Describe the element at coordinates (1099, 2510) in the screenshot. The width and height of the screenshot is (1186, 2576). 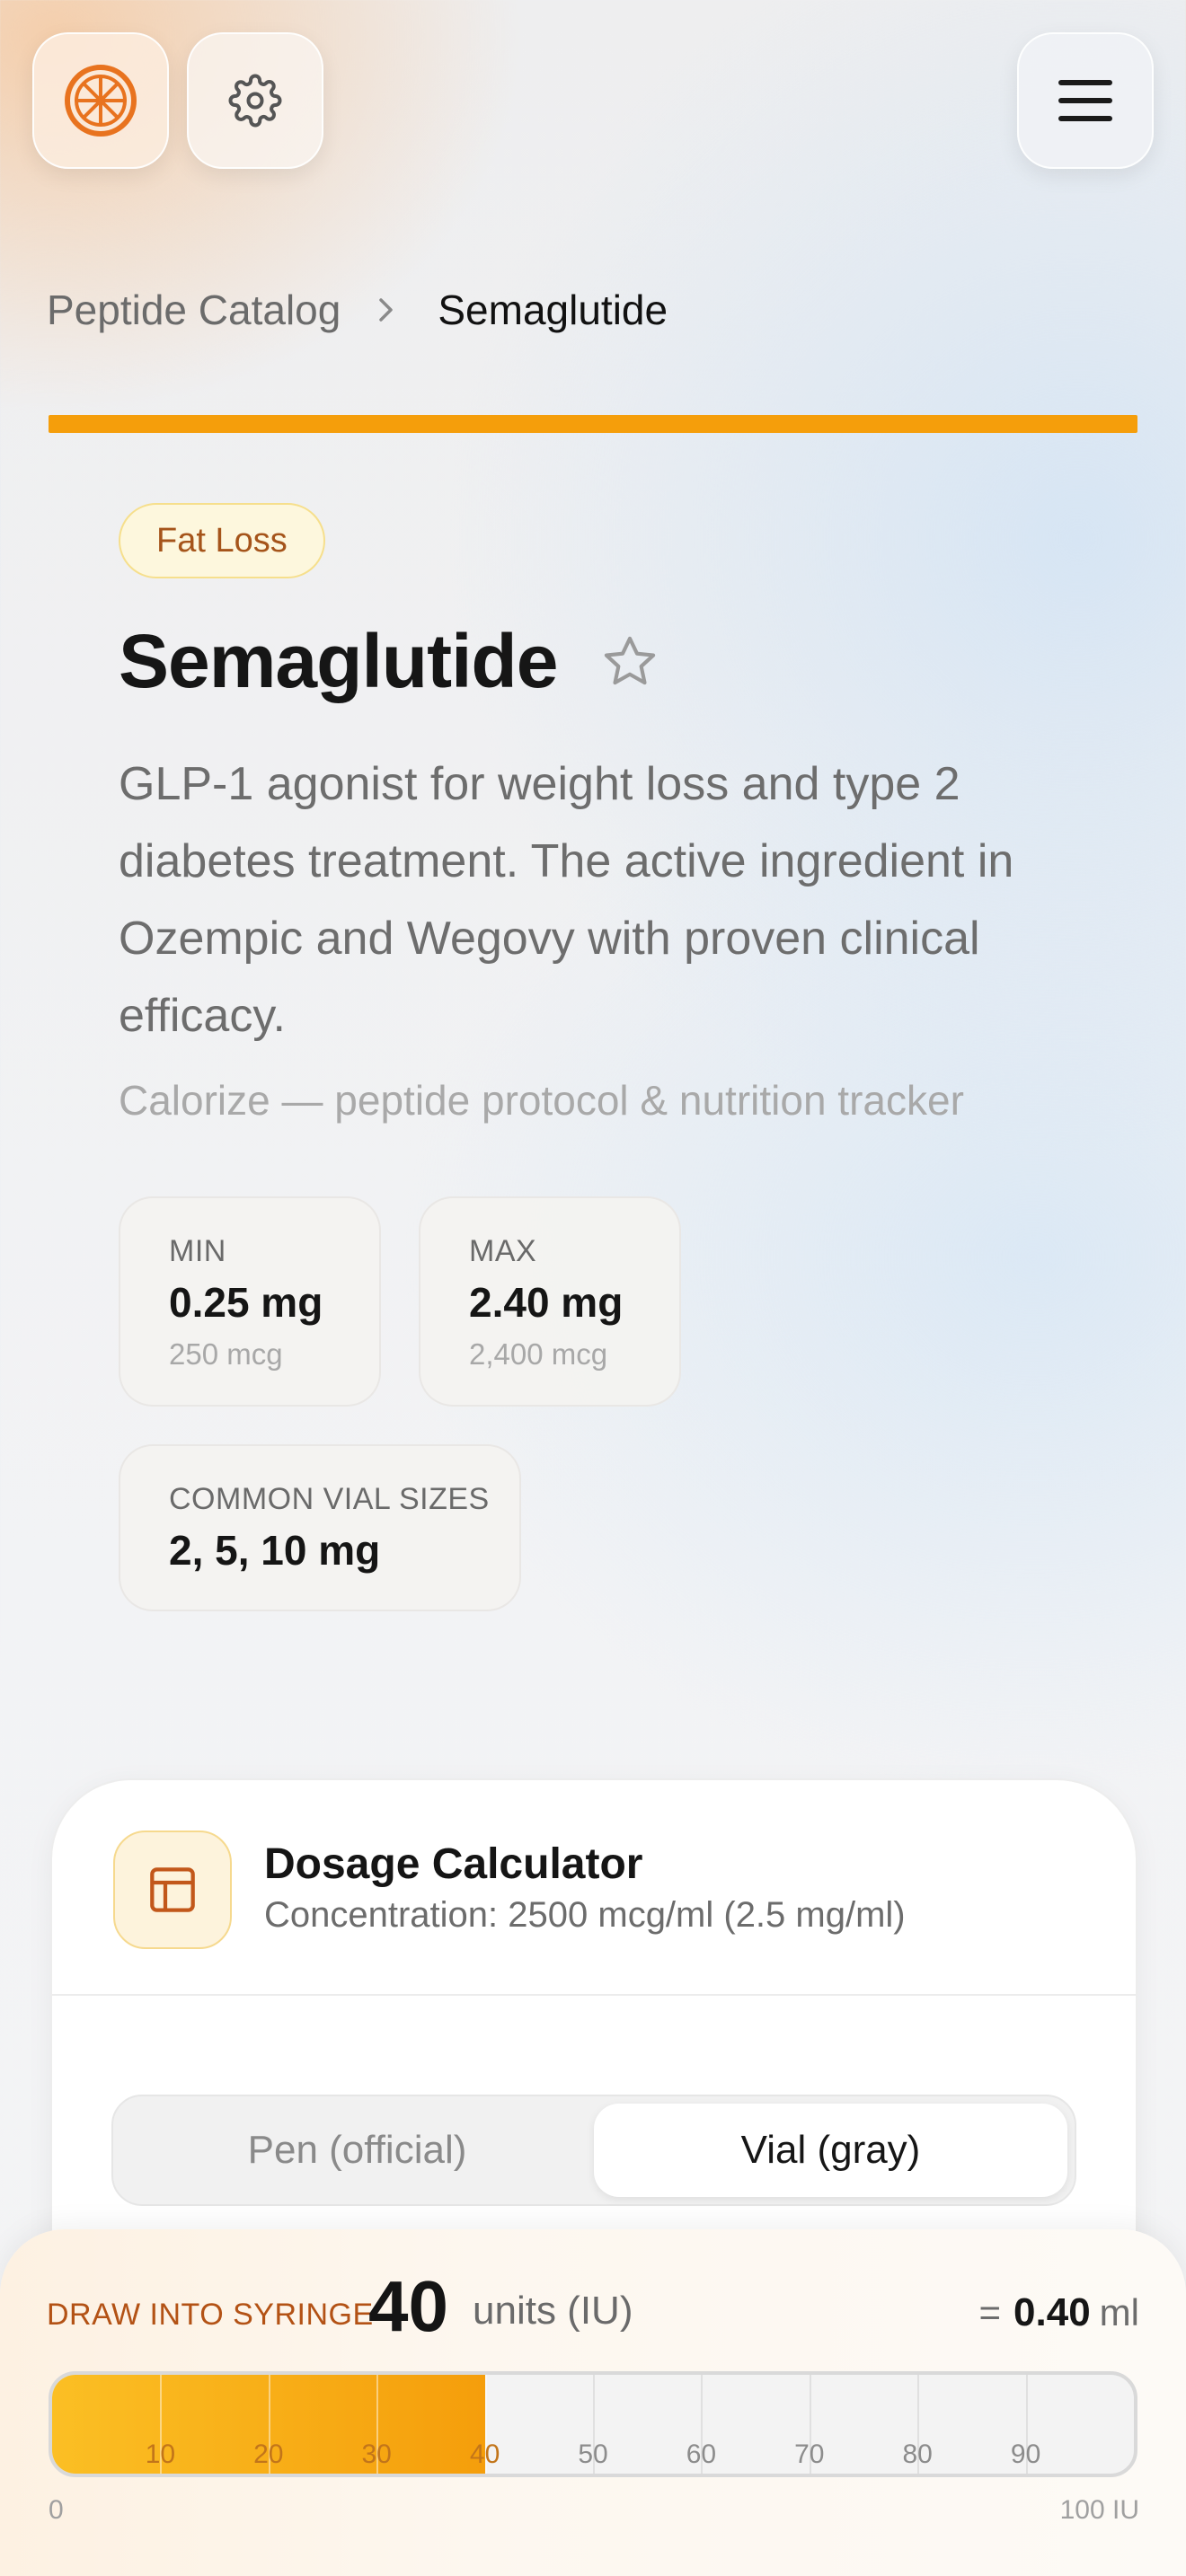
I see `scale-max-label: 100 IU` at that location.